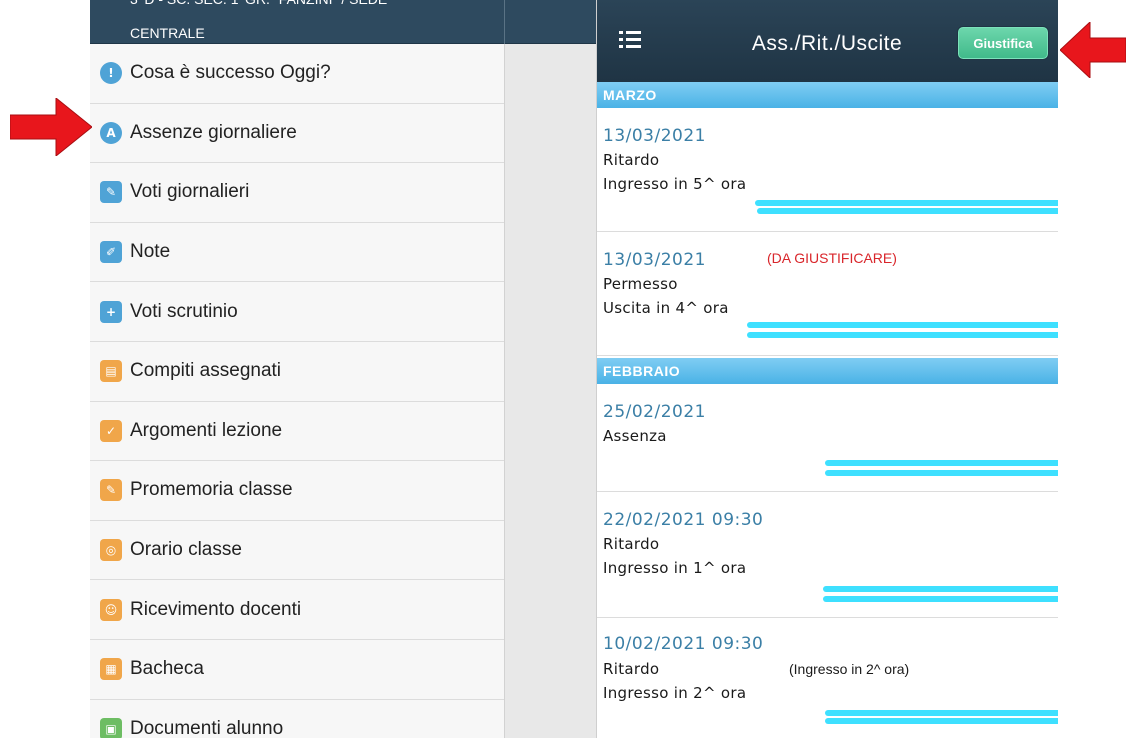 This screenshot has height=738, width=1128. Describe the element at coordinates (654, 412) in the screenshot. I see `entry-date: 25/02/2021` at that location.